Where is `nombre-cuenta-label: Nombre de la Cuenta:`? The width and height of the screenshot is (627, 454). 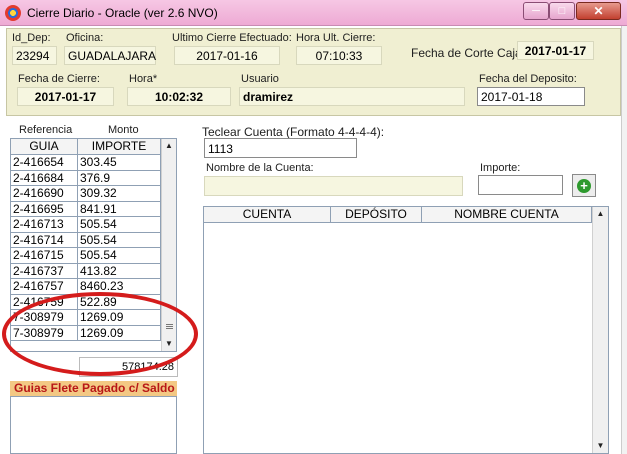 nombre-cuenta-label: Nombre de la Cuenta: is located at coordinates (260, 168).